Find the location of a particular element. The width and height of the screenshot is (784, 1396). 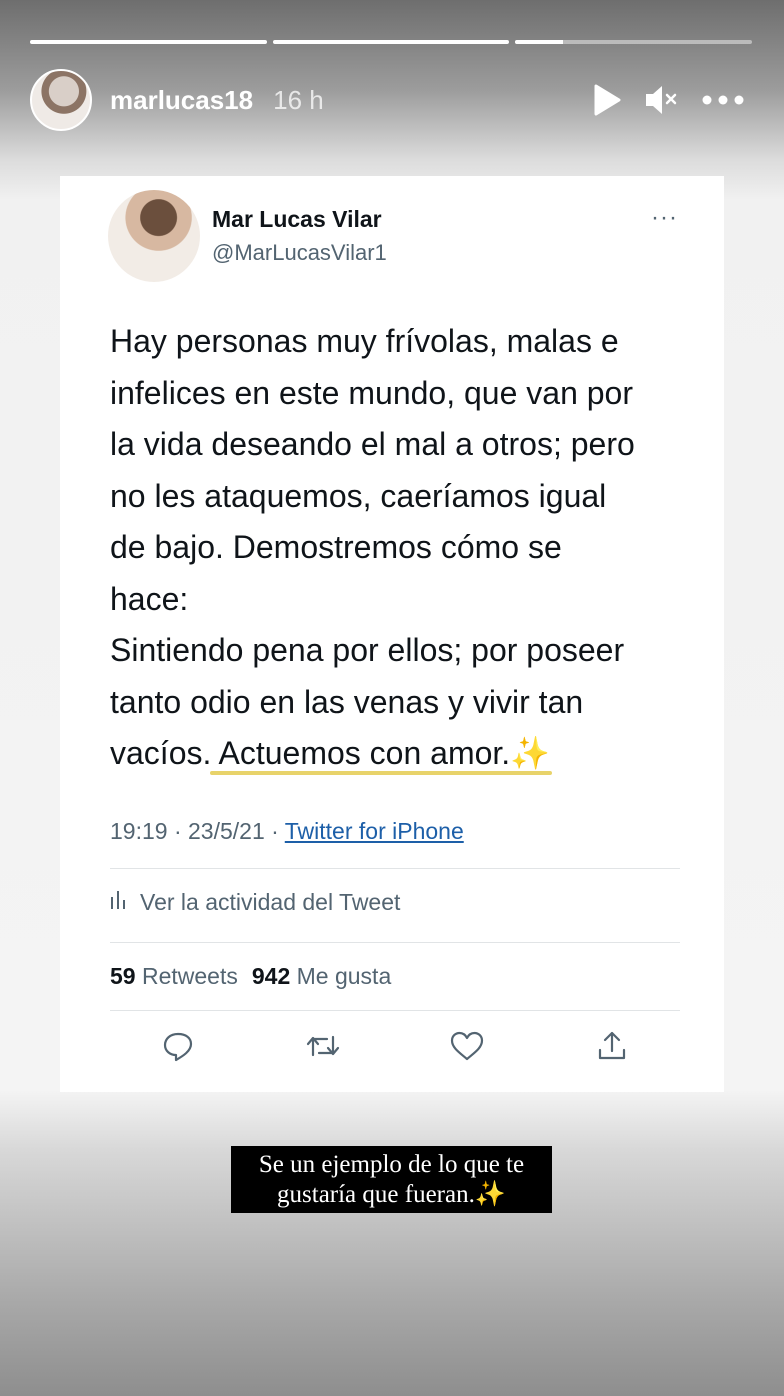

caption-line-2-text: gustaría que fueran. is located at coordinates (376, 1194).